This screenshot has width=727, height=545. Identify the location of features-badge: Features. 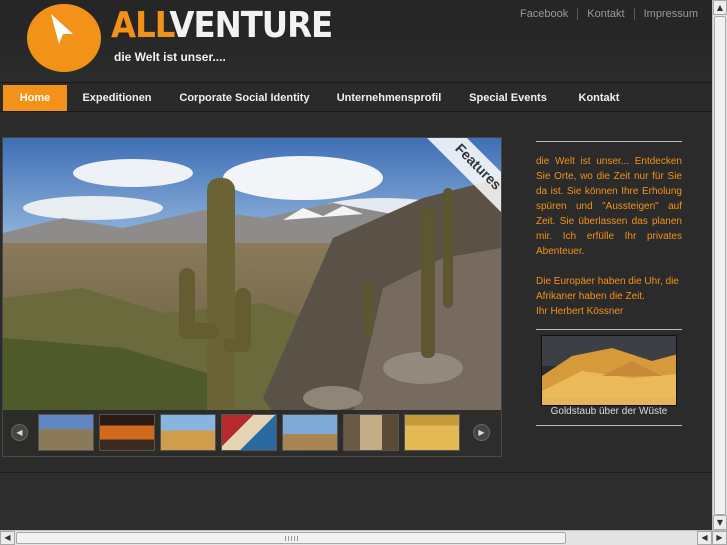
(449, 193).